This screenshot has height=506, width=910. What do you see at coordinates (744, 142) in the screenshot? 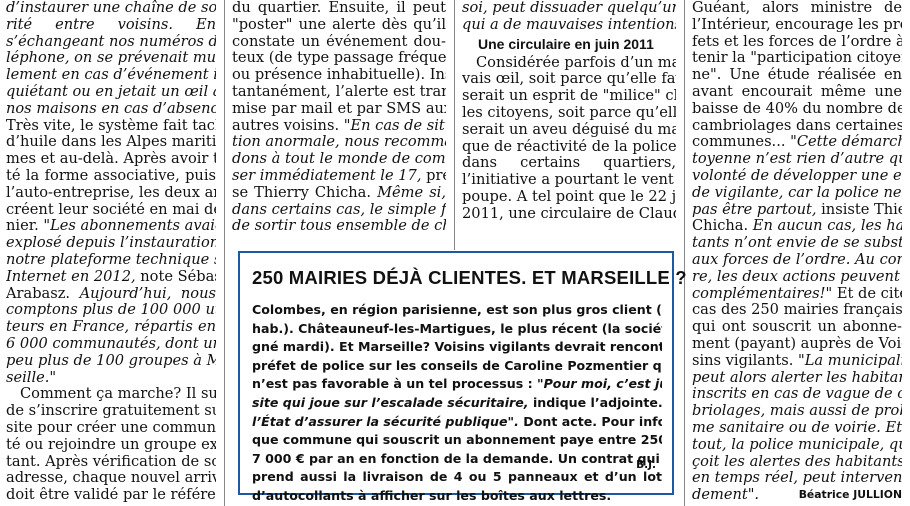
I see `text-run: communes... "` at bounding box center [744, 142].